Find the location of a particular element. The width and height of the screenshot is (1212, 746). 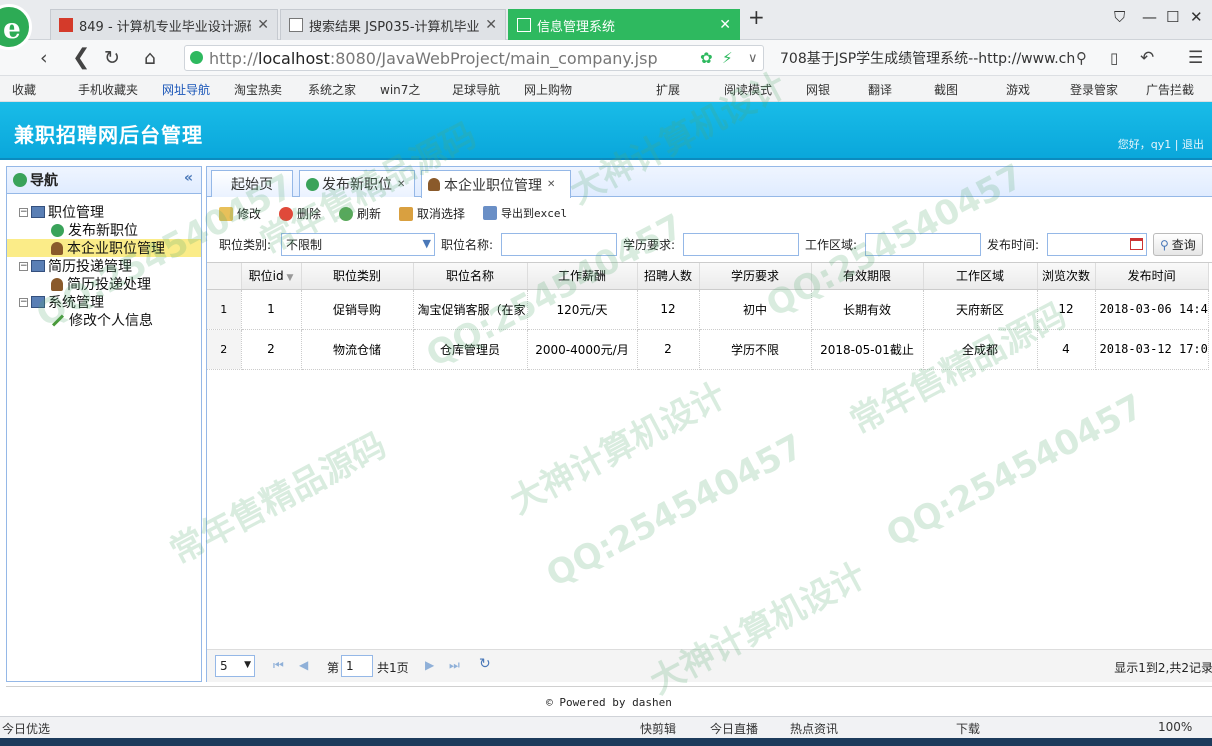

page-number-input: 1 is located at coordinates (357, 666).